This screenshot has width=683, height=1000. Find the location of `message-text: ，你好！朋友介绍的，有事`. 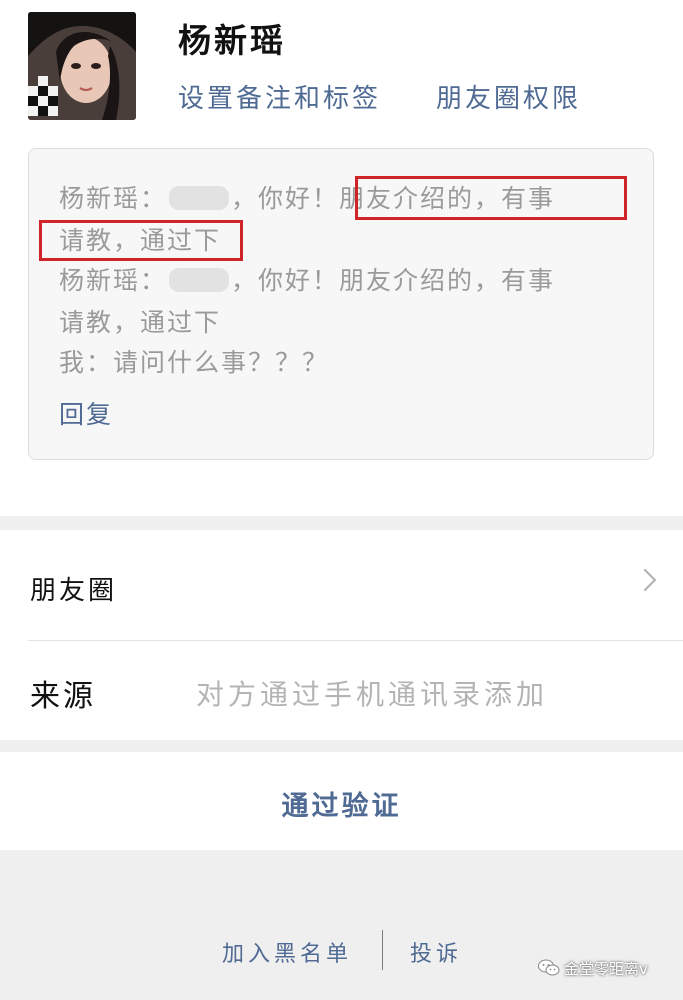

message-text: ，你好！朋友介绍的，有事 is located at coordinates (393, 280).